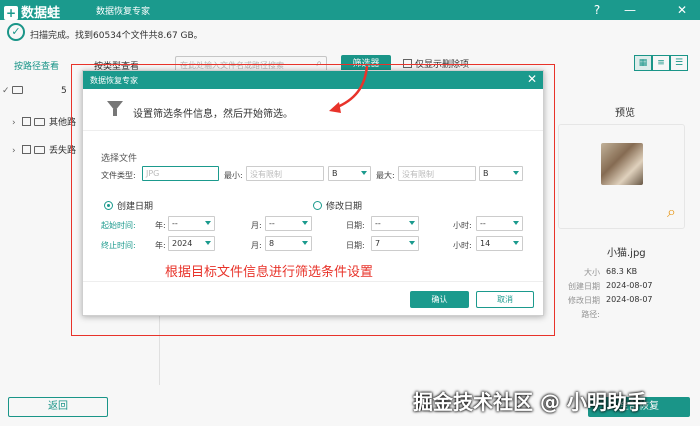 This screenshot has height=426, width=700. What do you see at coordinates (11, 13) in the screenshot?
I see `plus-icon: +` at bounding box center [11, 13].